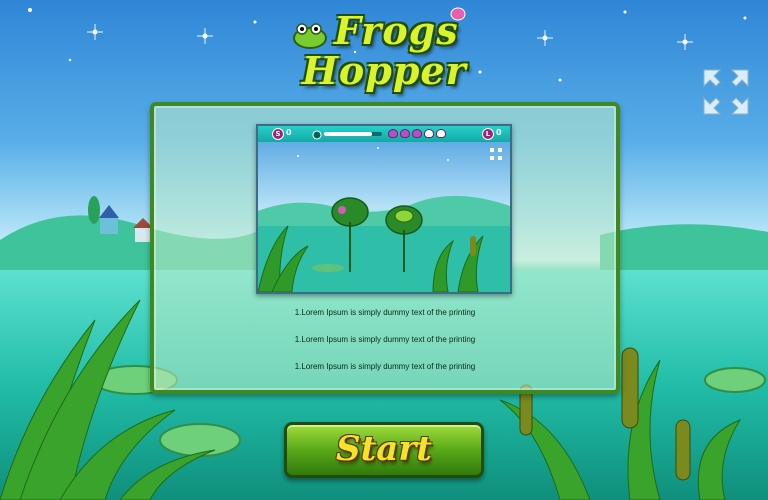 This screenshot has height=500, width=768. Describe the element at coordinates (488, 134) in the screenshot. I see `lives-badge: L` at that location.